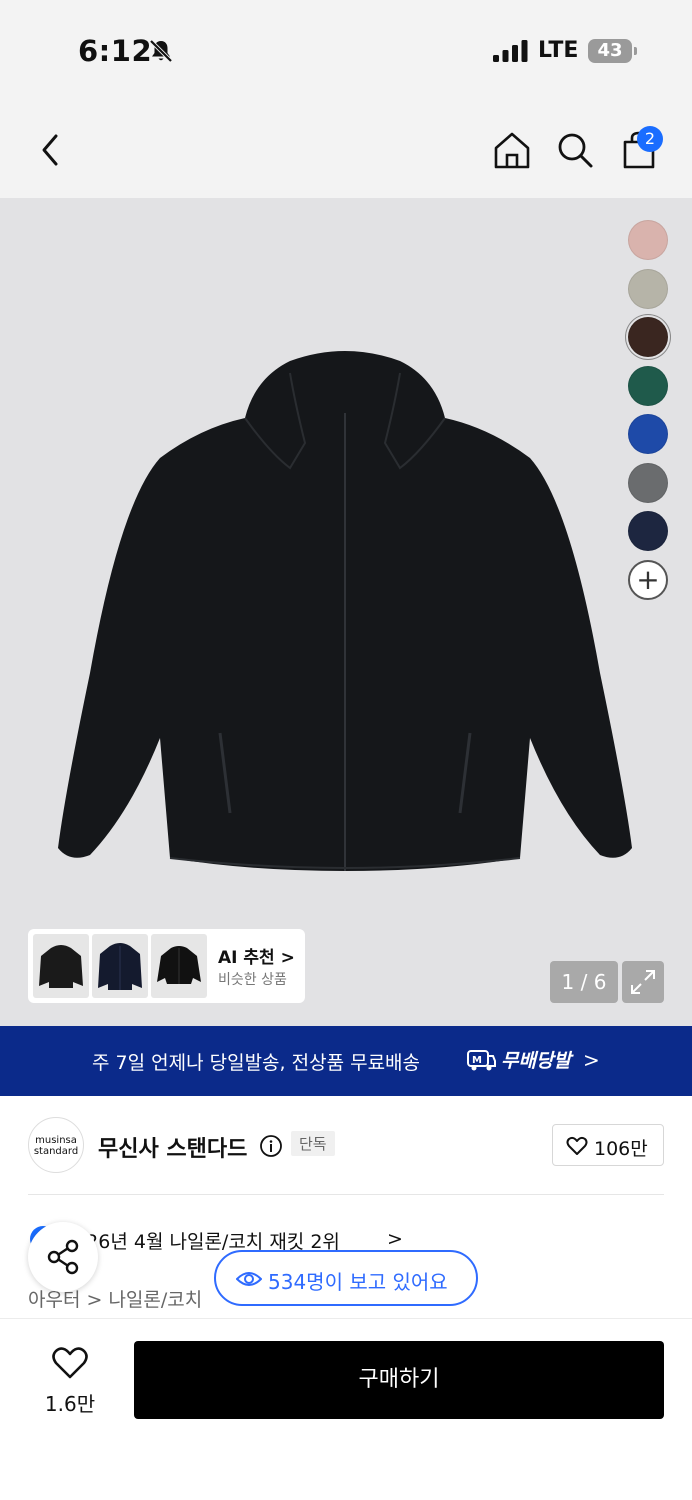 The width and height of the screenshot is (692, 1500). What do you see at coordinates (649, 410) in the screenshot?
I see `color-swatches: +` at bounding box center [649, 410].